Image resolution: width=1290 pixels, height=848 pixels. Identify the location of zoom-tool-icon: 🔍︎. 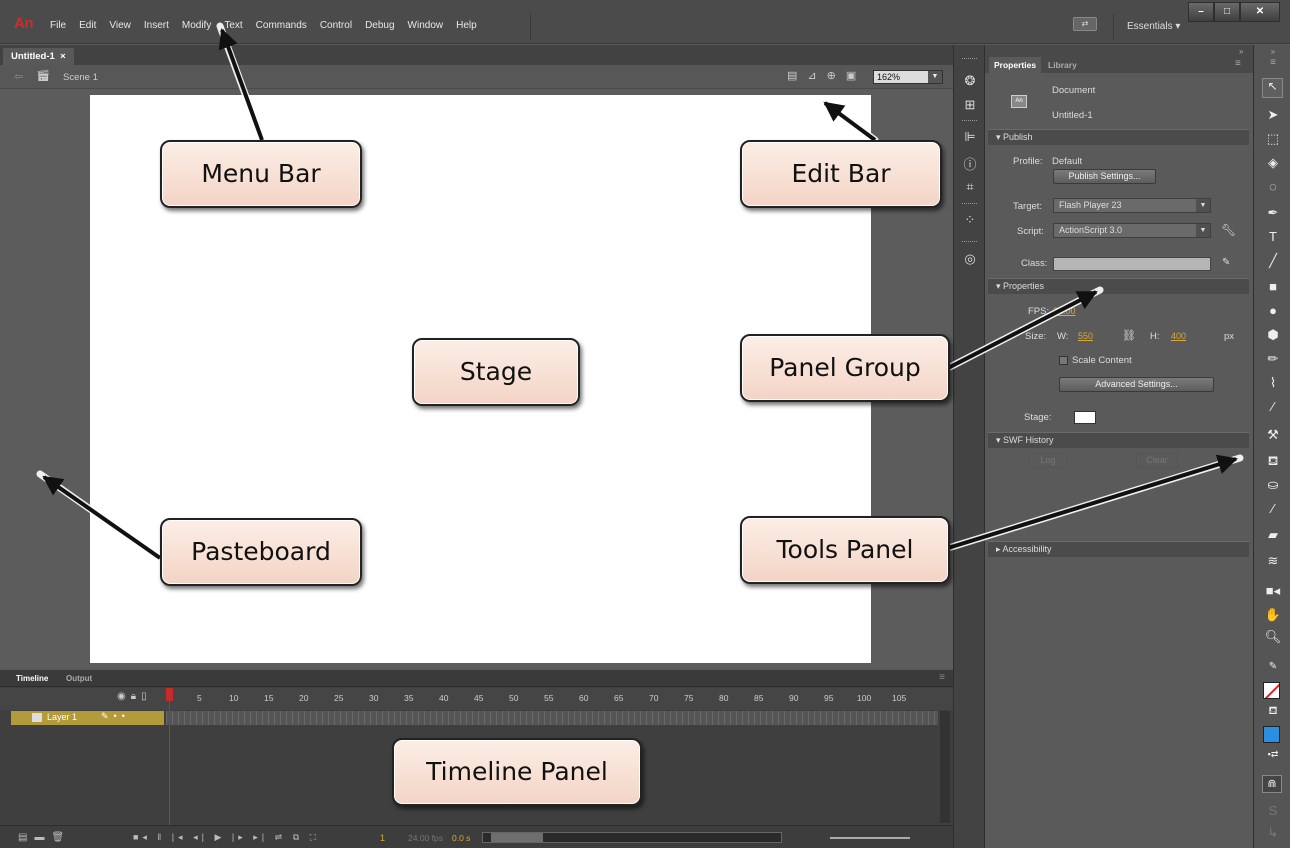
(1273, 638).